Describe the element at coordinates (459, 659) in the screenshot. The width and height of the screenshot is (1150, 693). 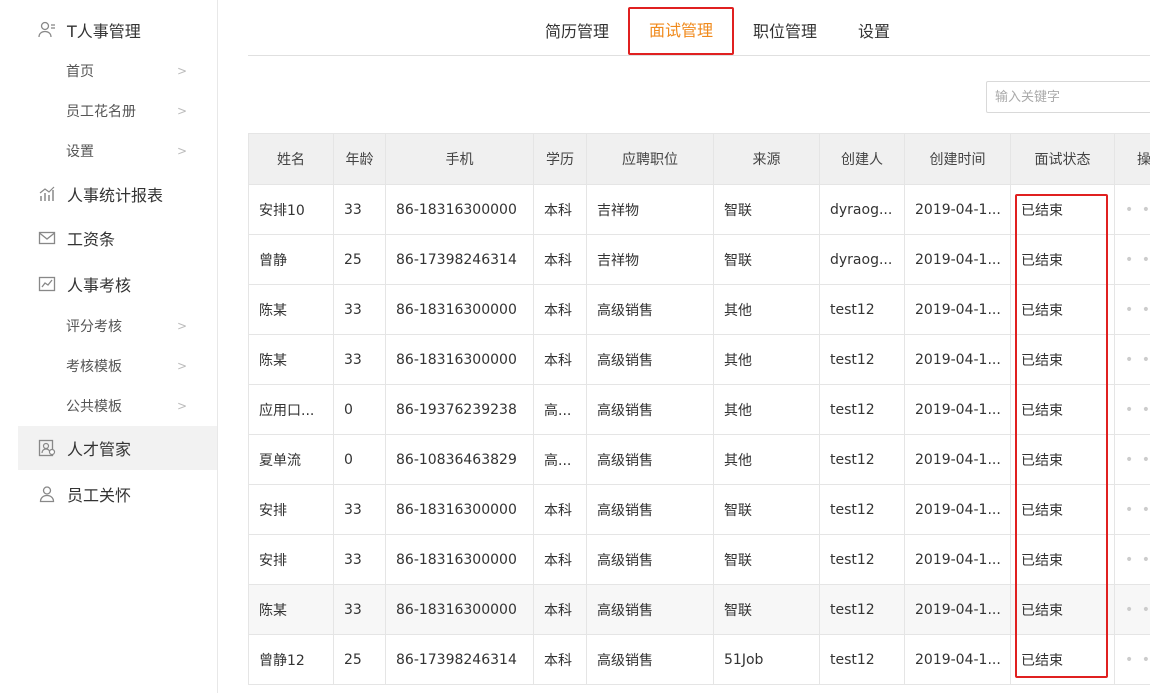
I see `cell-phone: 86-17398246314` at that location.